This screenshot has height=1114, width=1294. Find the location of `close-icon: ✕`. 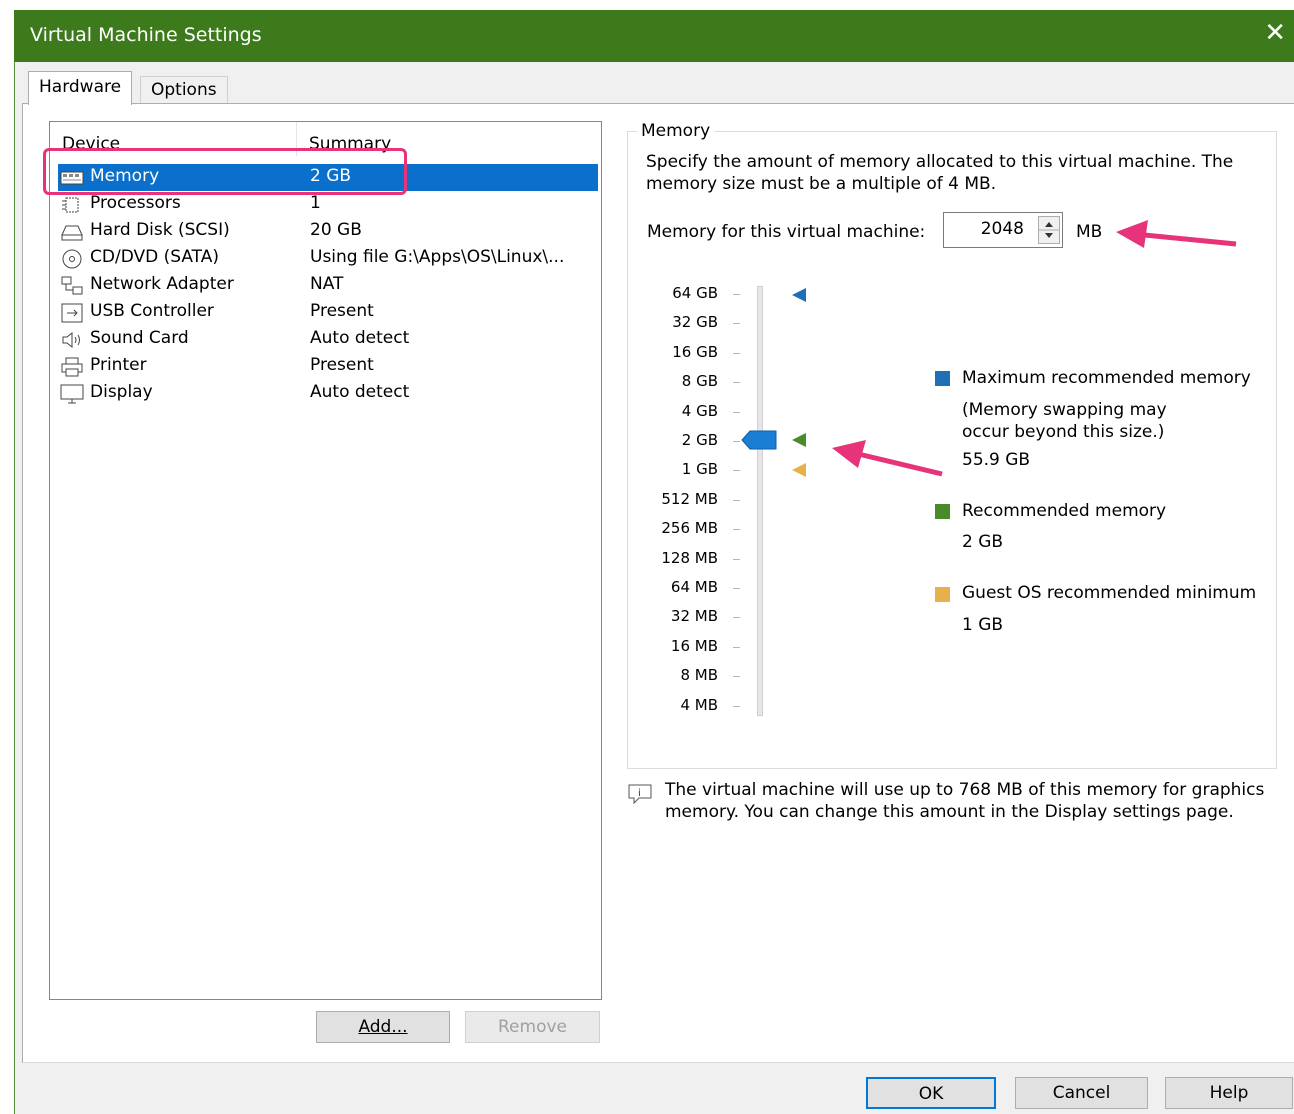

close-icon: ✕ is located at coordinates (1275, 33).